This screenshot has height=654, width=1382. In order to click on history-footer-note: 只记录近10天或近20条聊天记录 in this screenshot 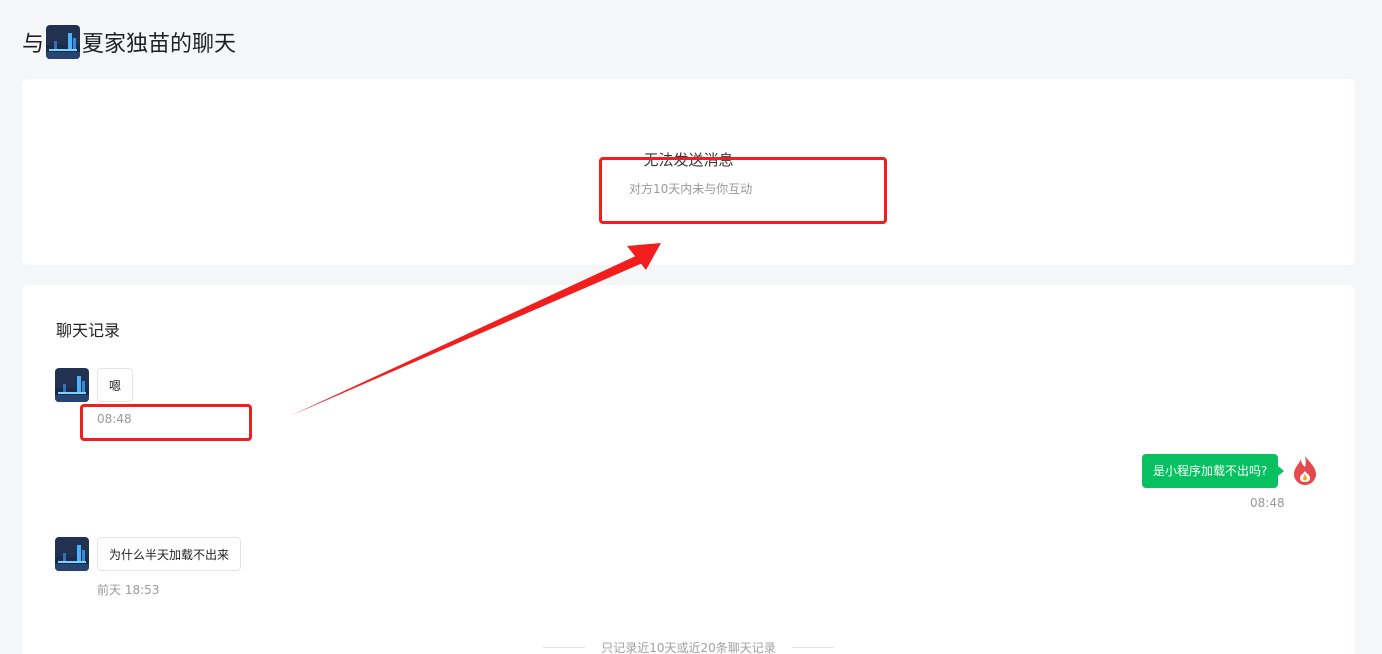, I will do `click(688, 646)`.